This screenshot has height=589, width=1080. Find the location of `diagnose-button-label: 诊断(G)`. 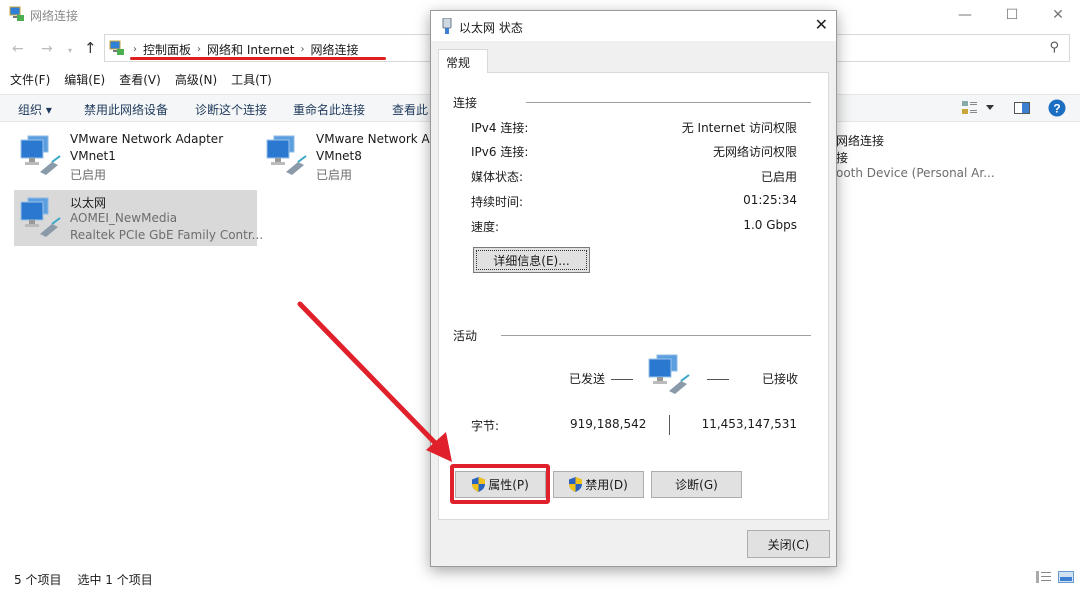

diagnose-button-label: 诊断(G) is located at coordinates (696, 485).